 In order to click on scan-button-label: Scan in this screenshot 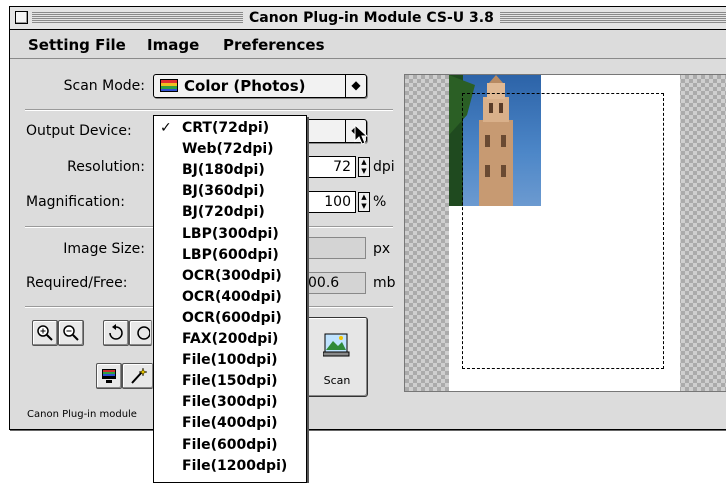, I will do `click(337, 380)`.